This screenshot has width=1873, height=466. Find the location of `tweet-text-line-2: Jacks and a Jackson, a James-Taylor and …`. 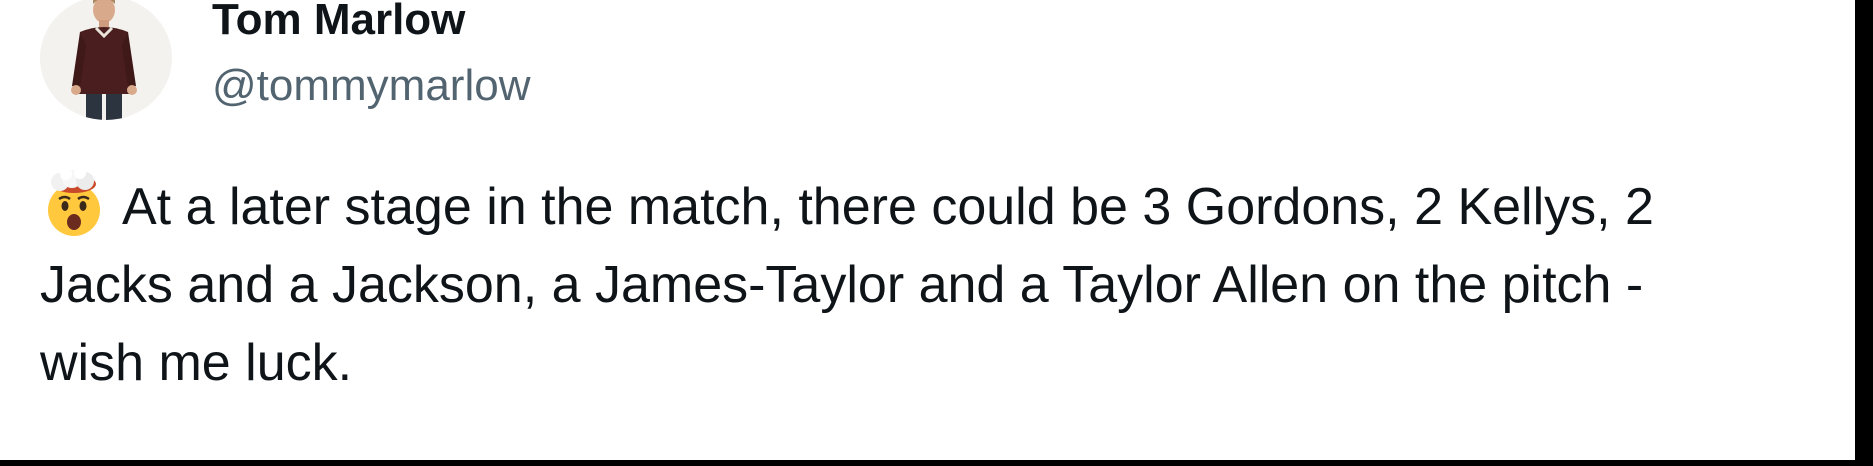

tweet-text-line-2: Jacks and a Jackson, a James-Taylor and … is located at coordinates (842, 285).